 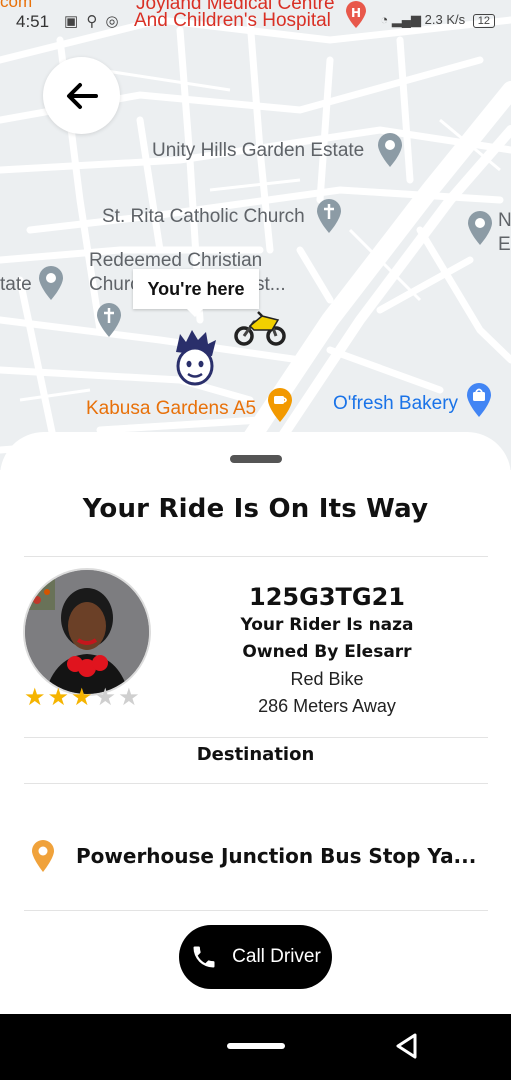 I want to click on map-label-fragment: com, so click(x=16, y=5).